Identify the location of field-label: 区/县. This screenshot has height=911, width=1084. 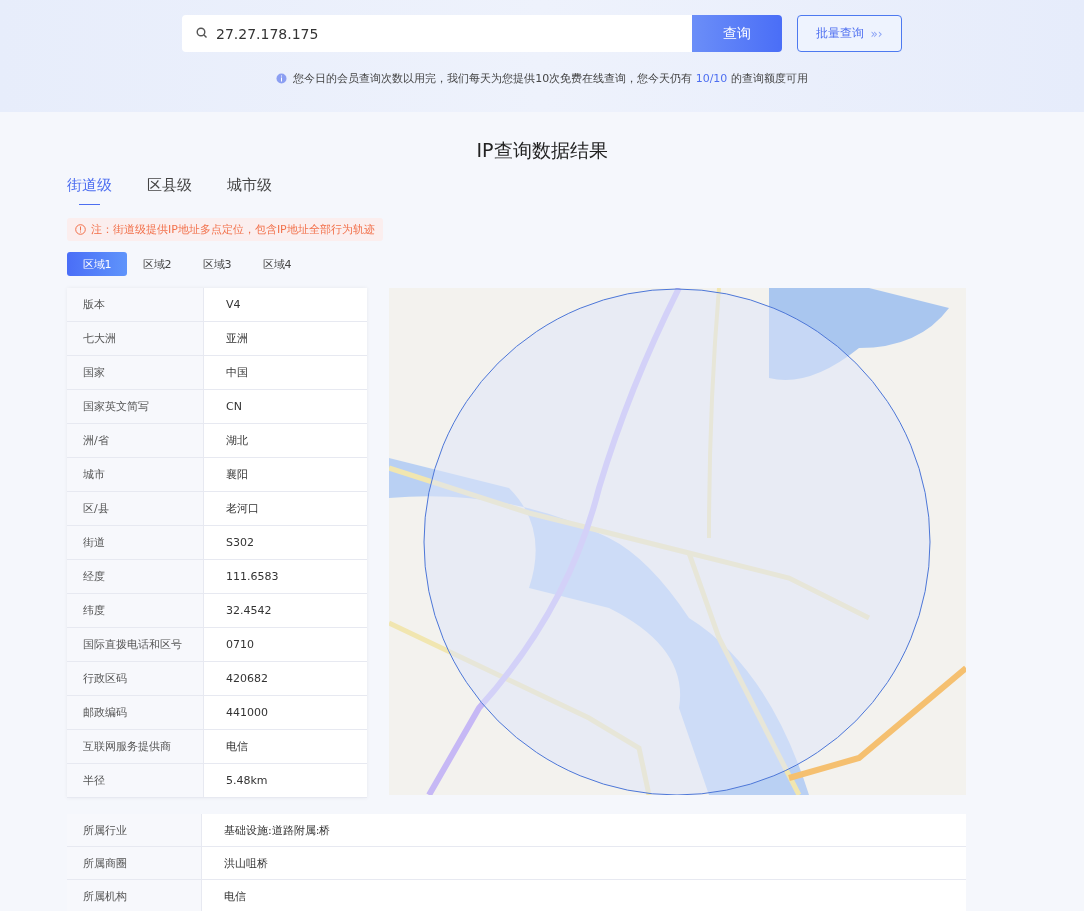
(135, 508).